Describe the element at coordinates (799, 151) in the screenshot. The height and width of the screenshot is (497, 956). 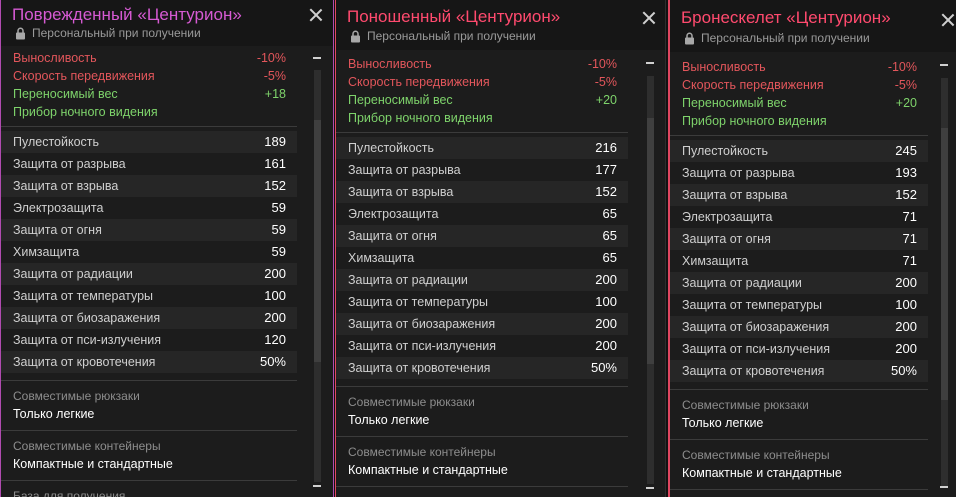
I see `stat-row: Пулестойкость 245` at that location.